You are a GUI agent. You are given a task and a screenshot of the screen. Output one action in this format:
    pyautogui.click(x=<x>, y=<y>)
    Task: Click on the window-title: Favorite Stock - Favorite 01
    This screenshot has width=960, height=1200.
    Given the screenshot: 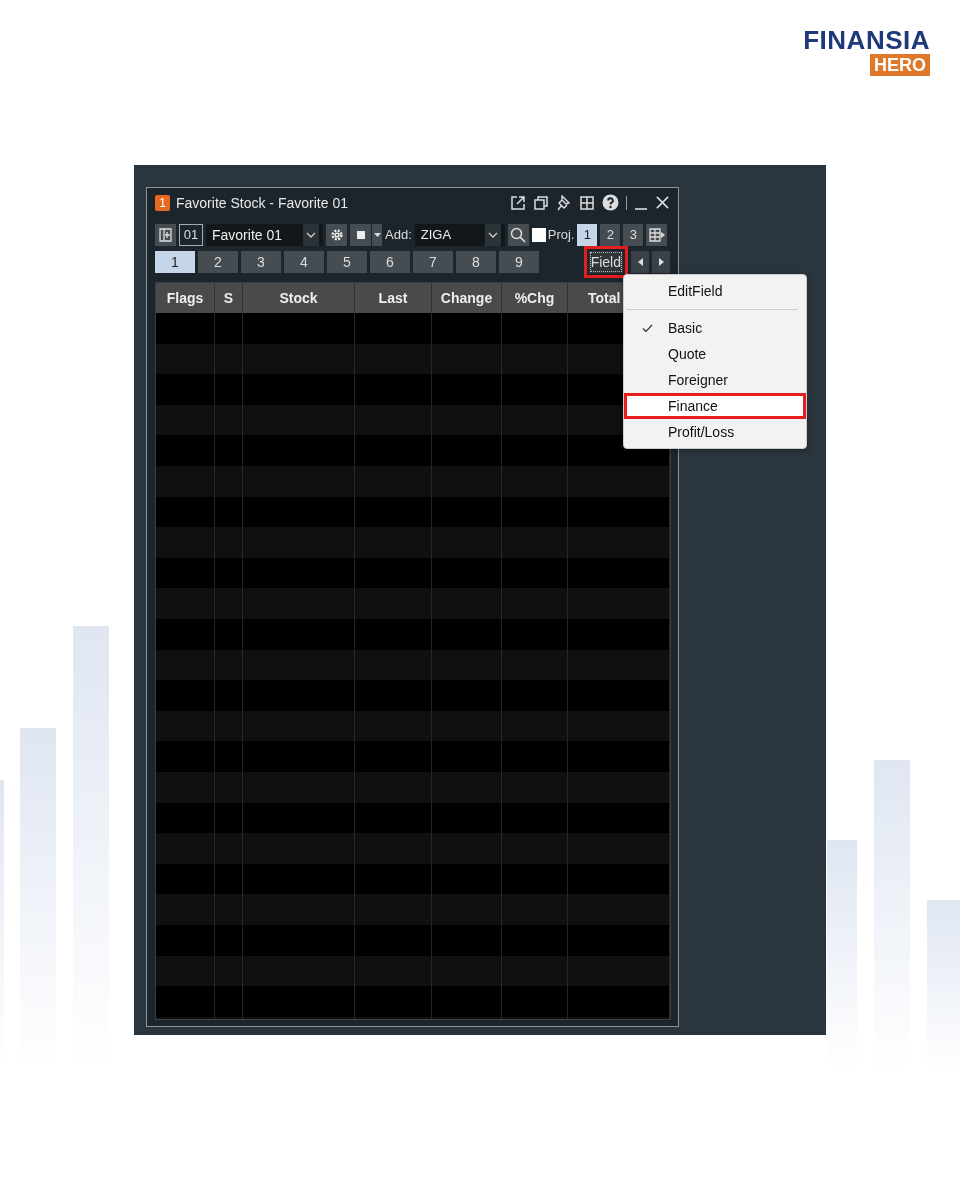 What is the action you would take?
    pyautogui.click(x=262, y=202)
    